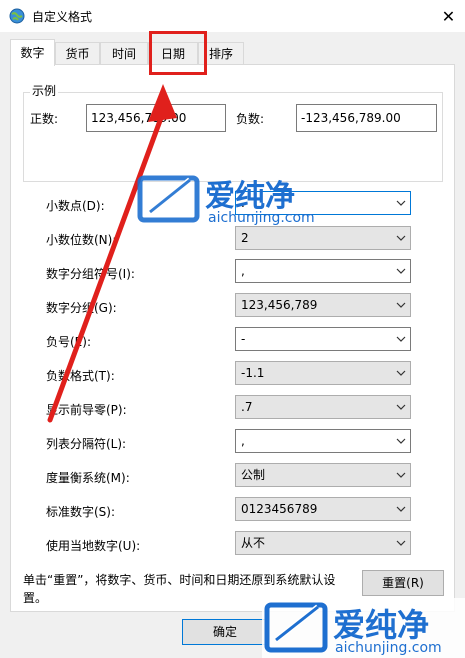  I want to click on list-separator-label: 列表分隔符(L):, so click(86, 444).